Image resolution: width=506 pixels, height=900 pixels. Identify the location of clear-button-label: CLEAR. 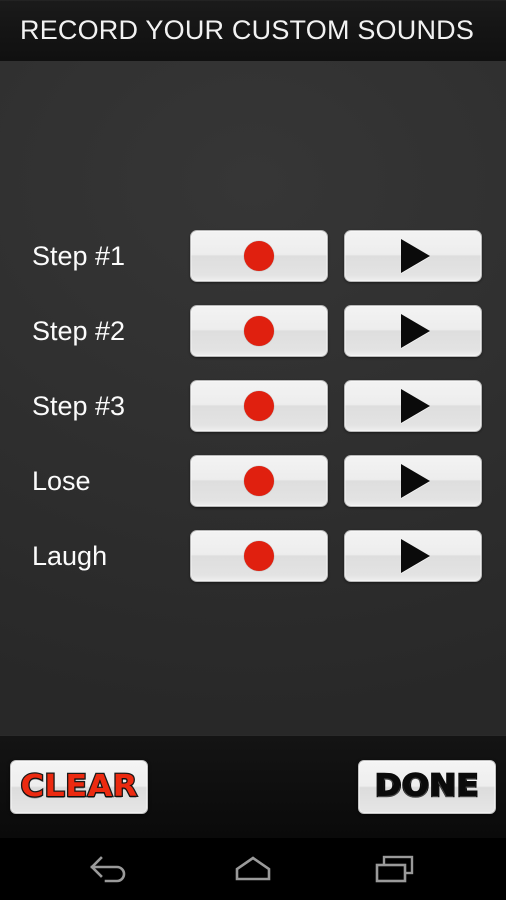
(78, 786).